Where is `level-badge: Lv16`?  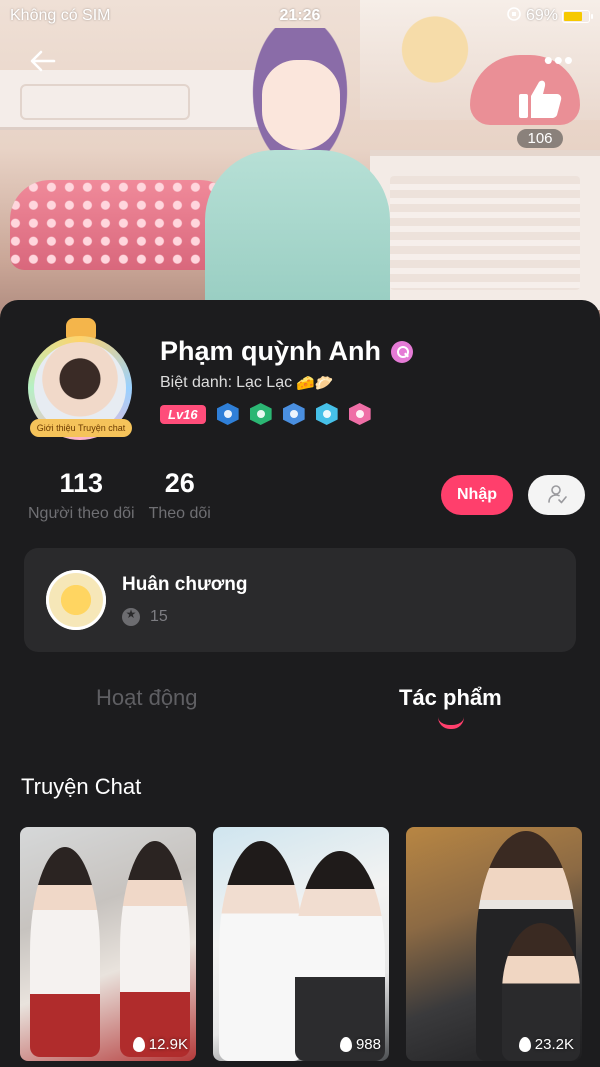 level-badge: Lv16 is located at coordinates (183, 414).